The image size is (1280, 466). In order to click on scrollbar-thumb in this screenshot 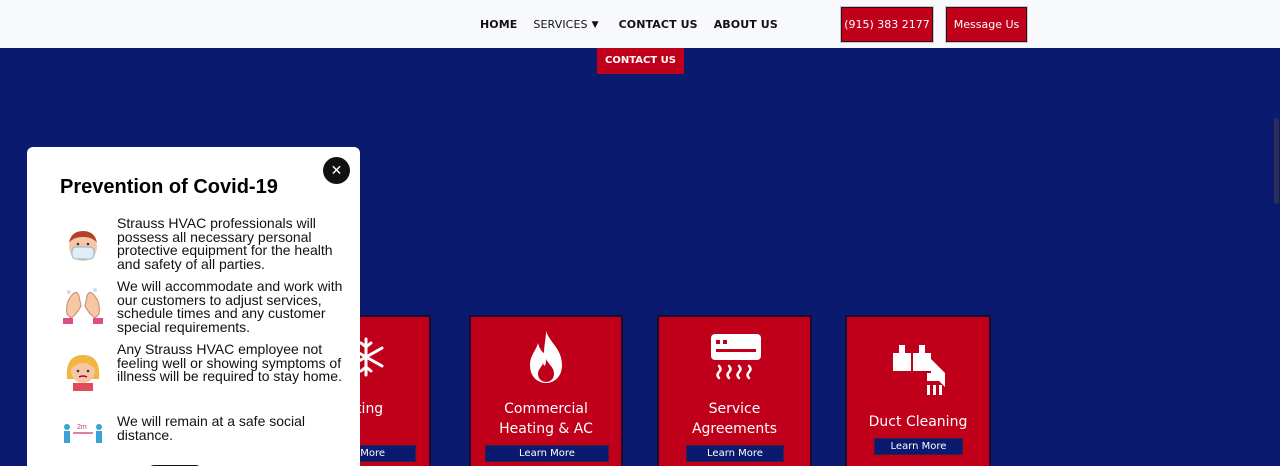, I will do `click(1276, 161)`.